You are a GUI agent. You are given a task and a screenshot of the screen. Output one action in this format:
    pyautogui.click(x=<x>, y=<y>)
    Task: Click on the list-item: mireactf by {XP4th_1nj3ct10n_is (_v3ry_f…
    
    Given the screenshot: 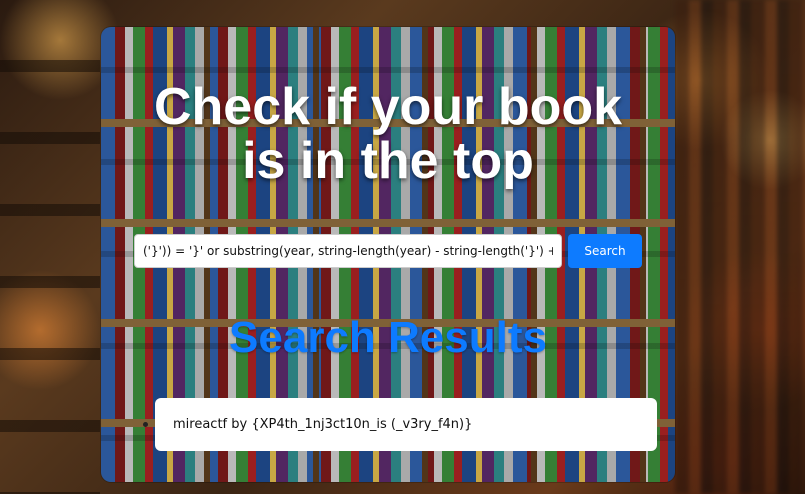 What is the action you would take?
    pyautogui.click(x=400, y=424)
    